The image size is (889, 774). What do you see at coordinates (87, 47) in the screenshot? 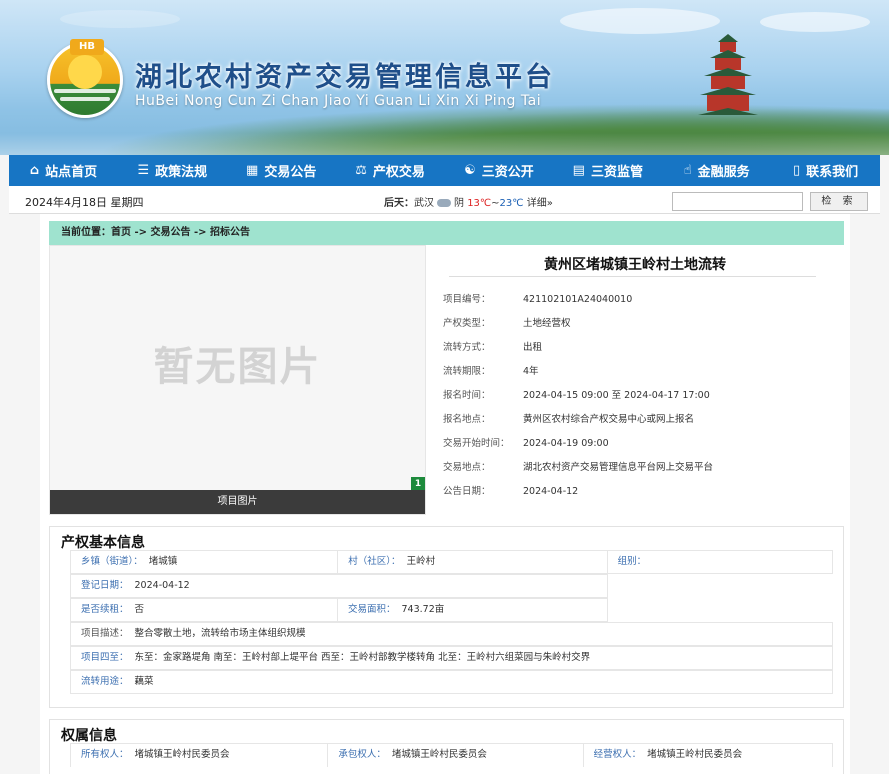
I see `logo-badge: HB` at bounding box center [87, 47].